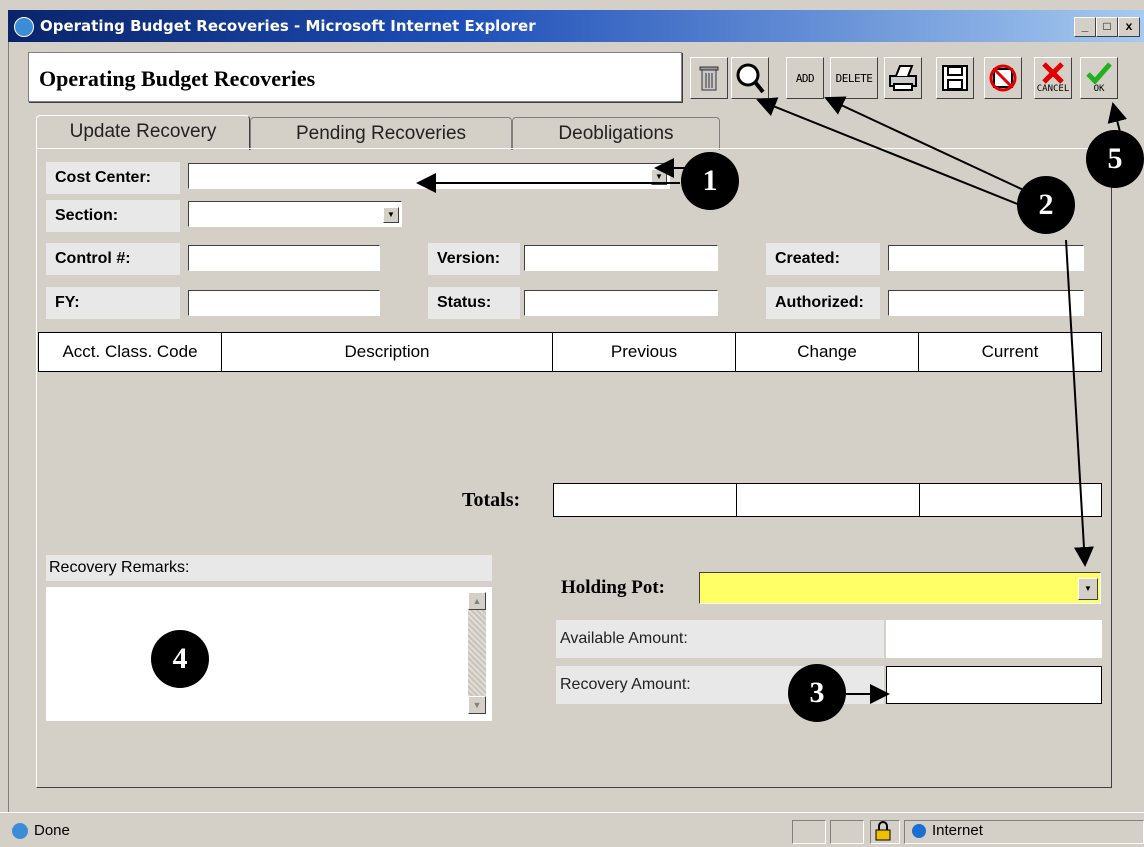 This screenshot has height=847, width=1144. Describe the element at coordinates (827, 352) in the screenshot. I see `column-header: Change` at that location.